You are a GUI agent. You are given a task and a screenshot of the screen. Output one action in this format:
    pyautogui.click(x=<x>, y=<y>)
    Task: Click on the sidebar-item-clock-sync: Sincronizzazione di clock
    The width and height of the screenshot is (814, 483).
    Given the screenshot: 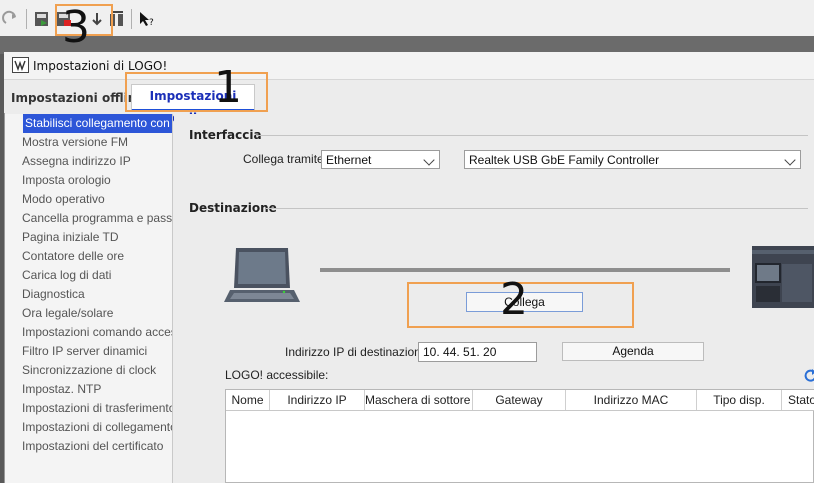 What is the action you would take?
    pyautogui.click(x=97, y=370)
    